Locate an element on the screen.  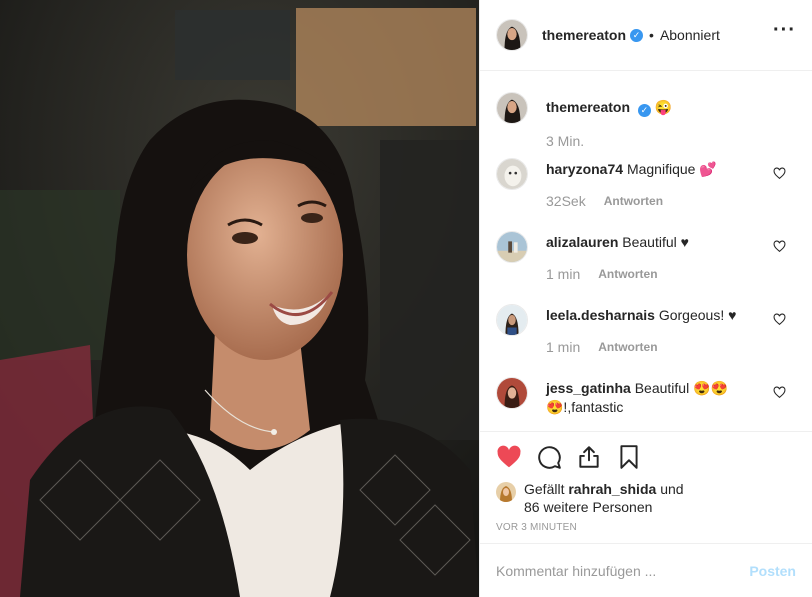
caption-username: themereaton is located at coordinates (588, 107).